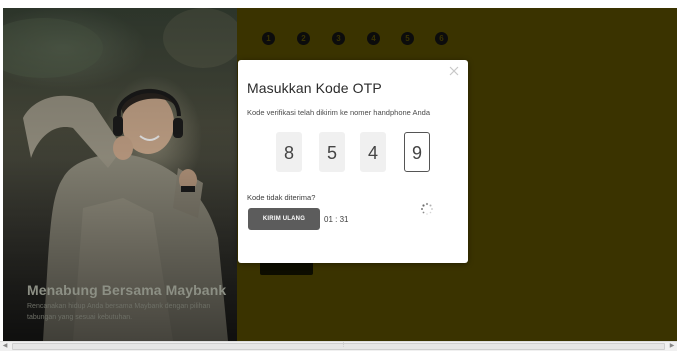 The image size is (677, 351). I want to click on close-icon-glyph, so click(454, 71).